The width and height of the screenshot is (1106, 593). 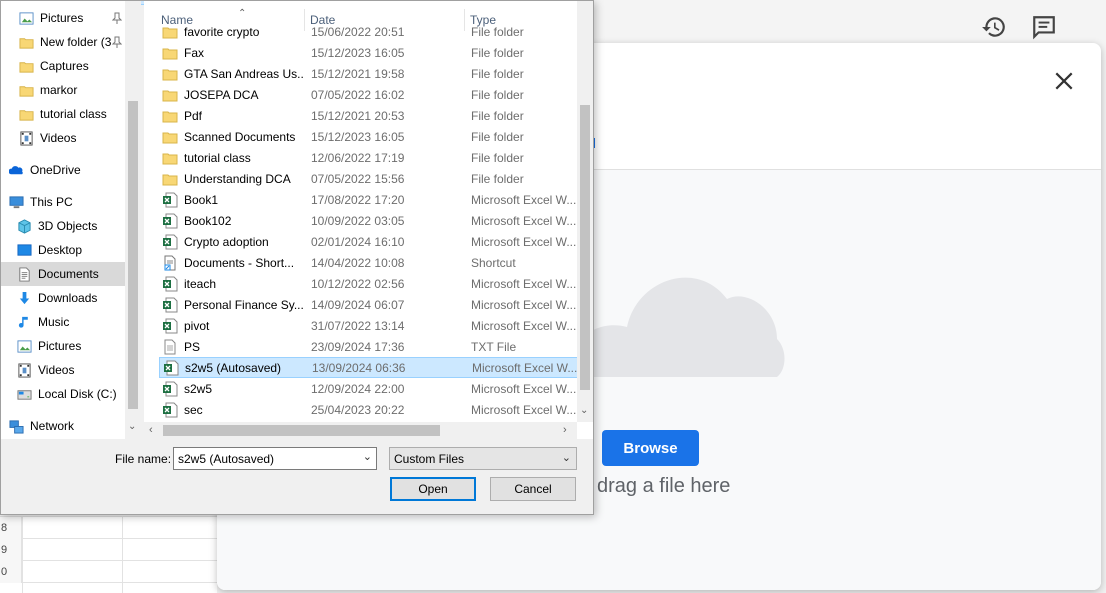 I want to click on browse-button: Browse, so click(x=650, y=448).